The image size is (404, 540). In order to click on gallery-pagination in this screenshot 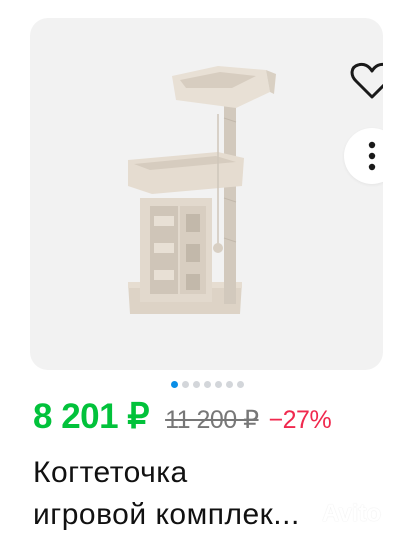, I will do `click(207, 384)`.